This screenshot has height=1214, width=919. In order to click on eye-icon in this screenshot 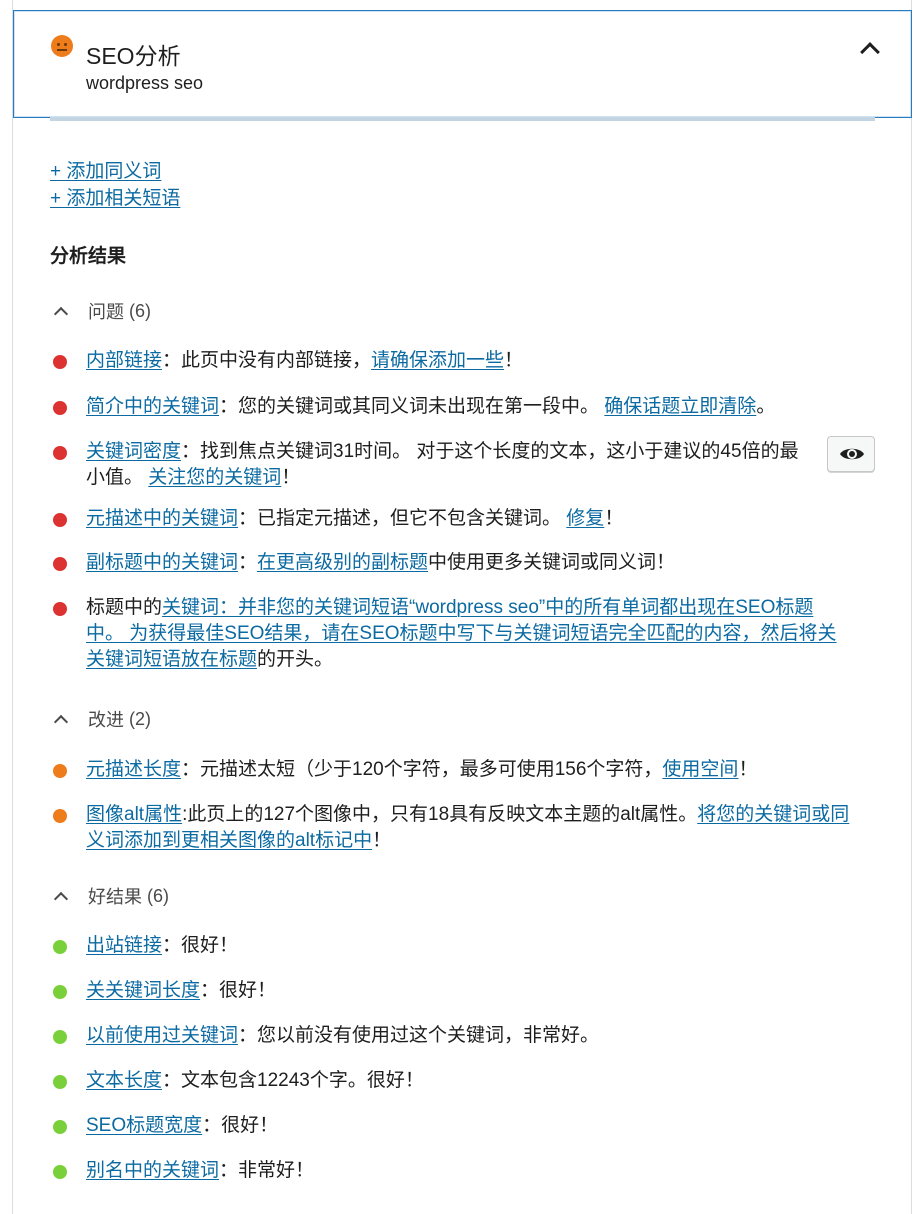, I will do `click(852, 454)`.